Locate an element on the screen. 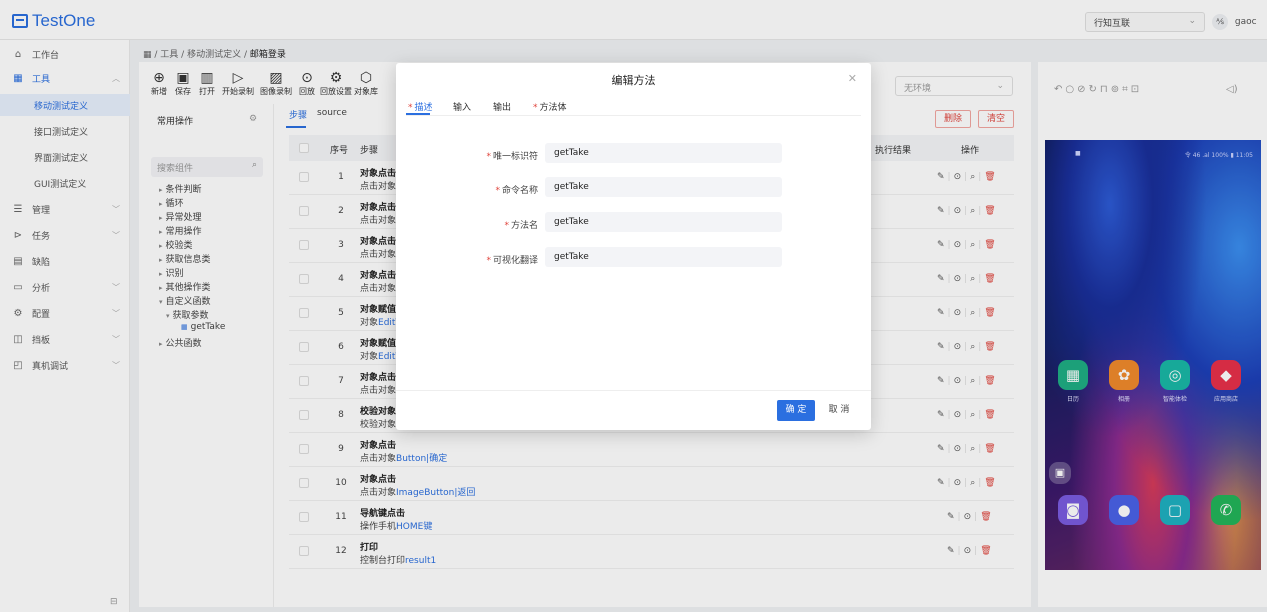  cancel-button: 取 消 is located at coordinates (839, 410).